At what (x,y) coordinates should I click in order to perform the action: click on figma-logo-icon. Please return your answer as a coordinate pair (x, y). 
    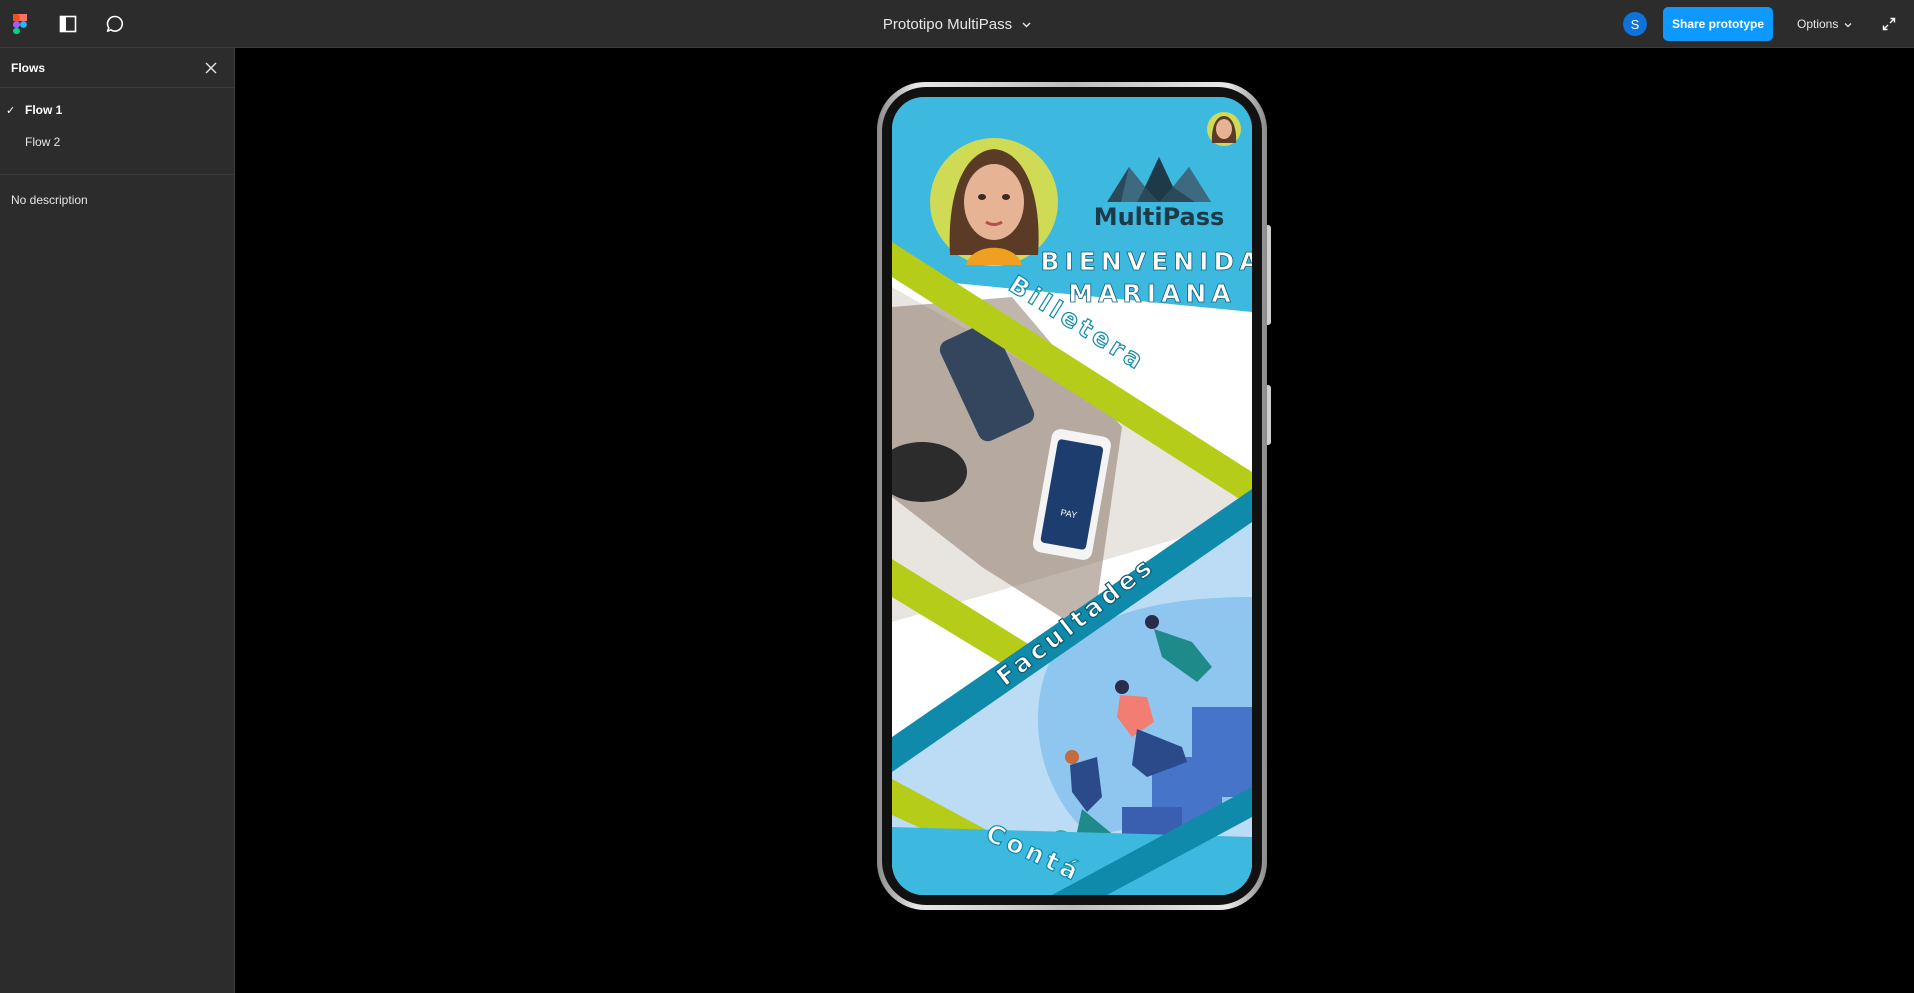
    Looking at the image, I should click on (20, 24).